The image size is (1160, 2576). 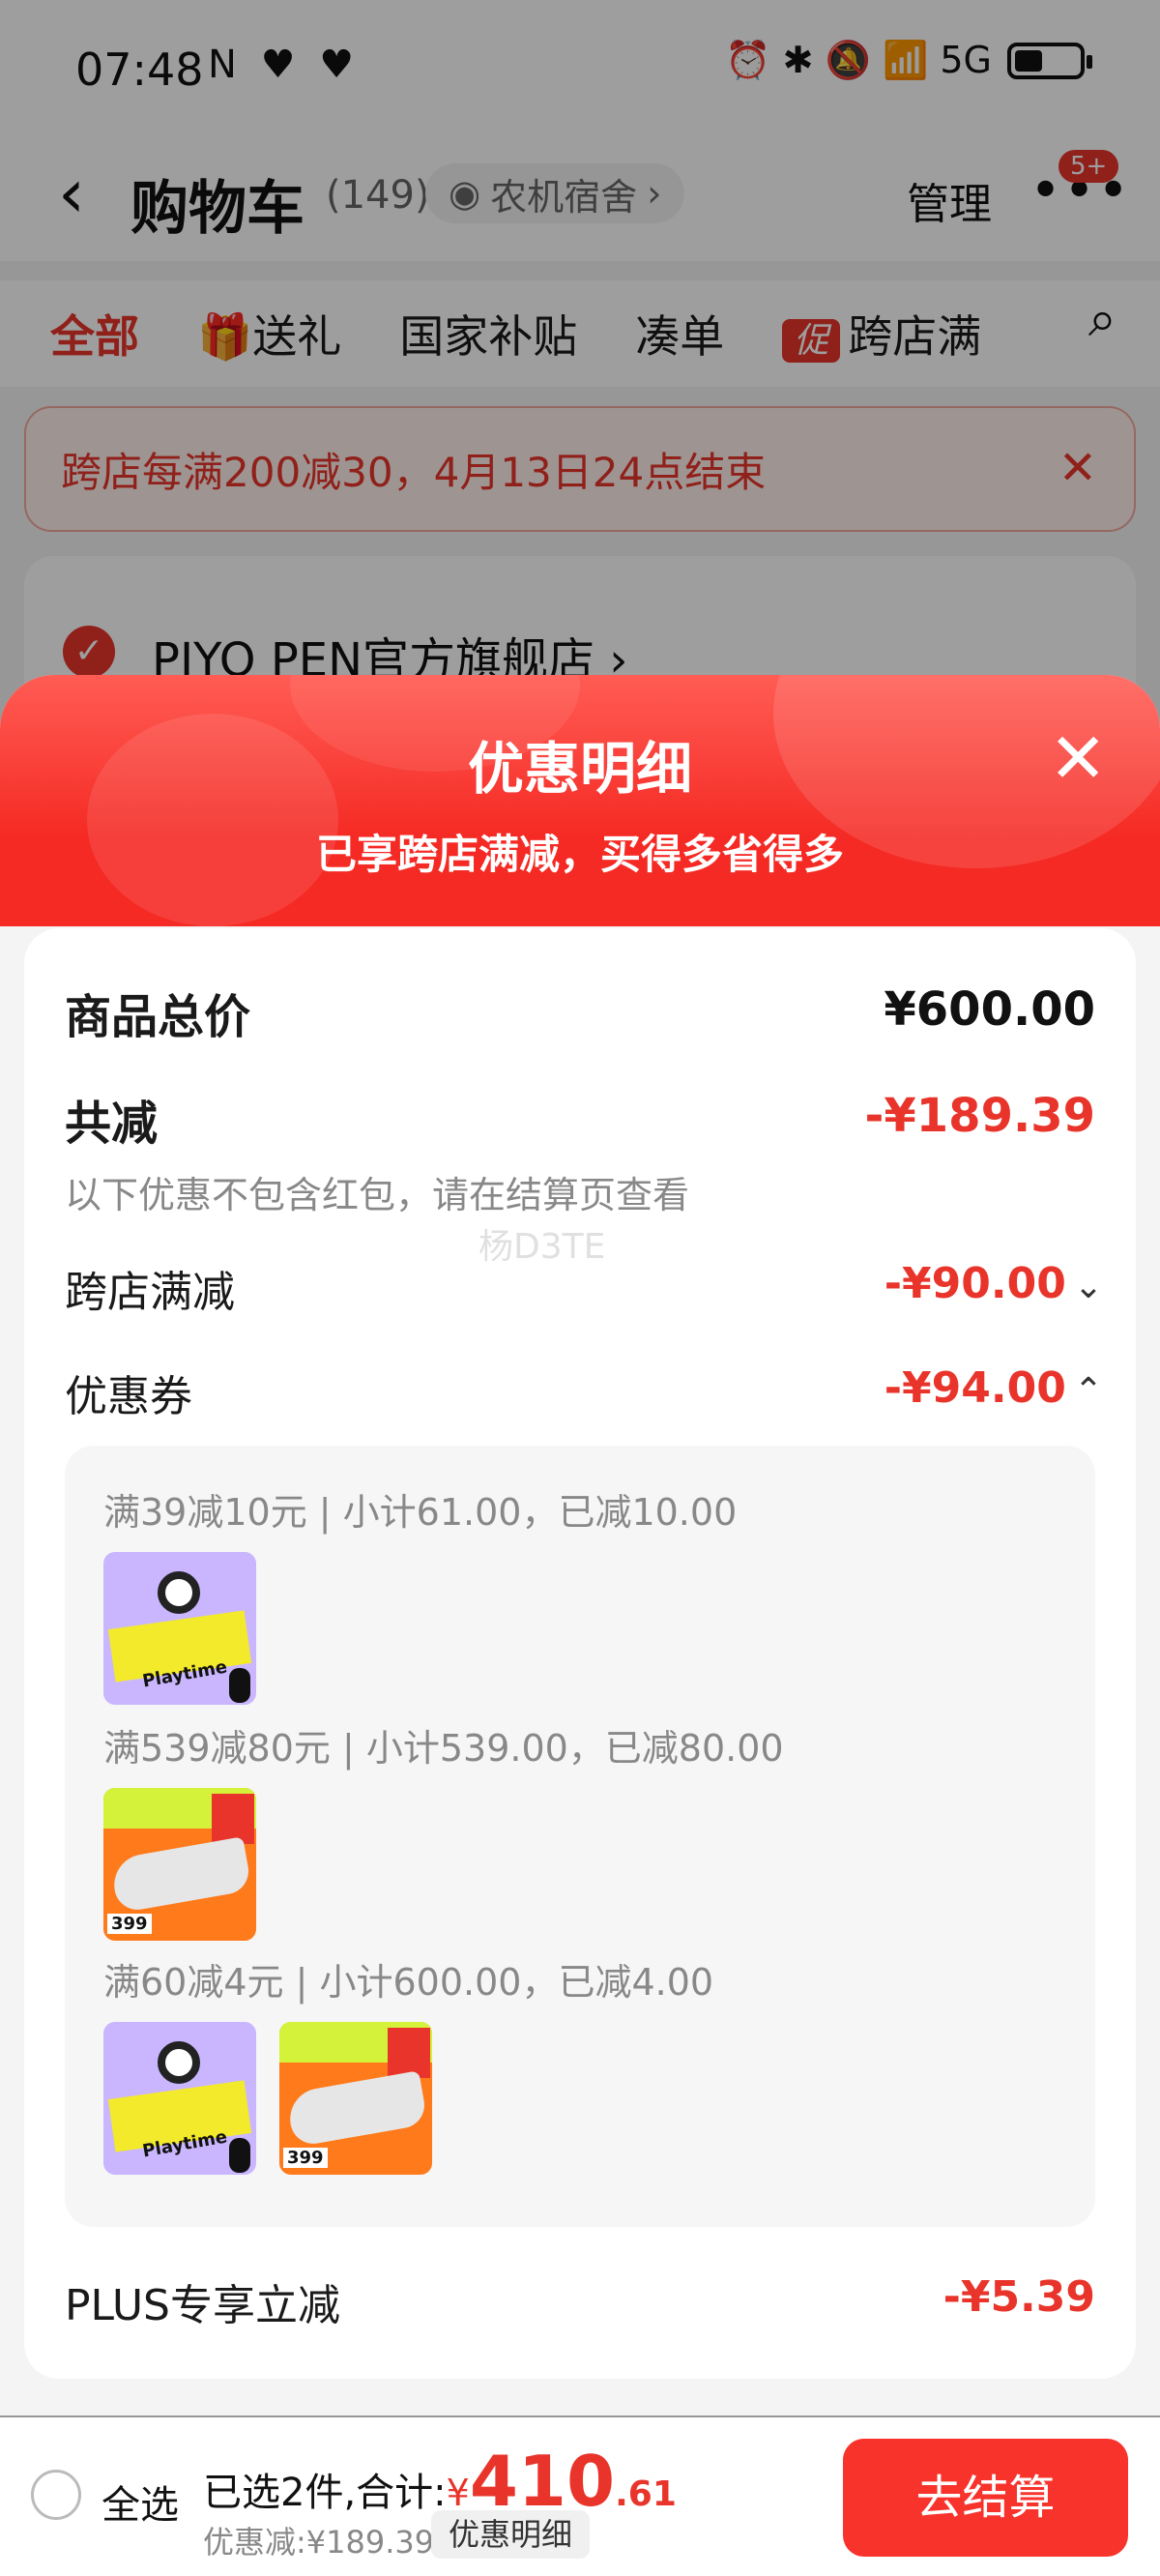 What do you see at coordinates (579, 854) in the screenshot?
I see `sheet-subtitle: 已享跨店满减，买得多省得多` at bounding box center [579, 854].